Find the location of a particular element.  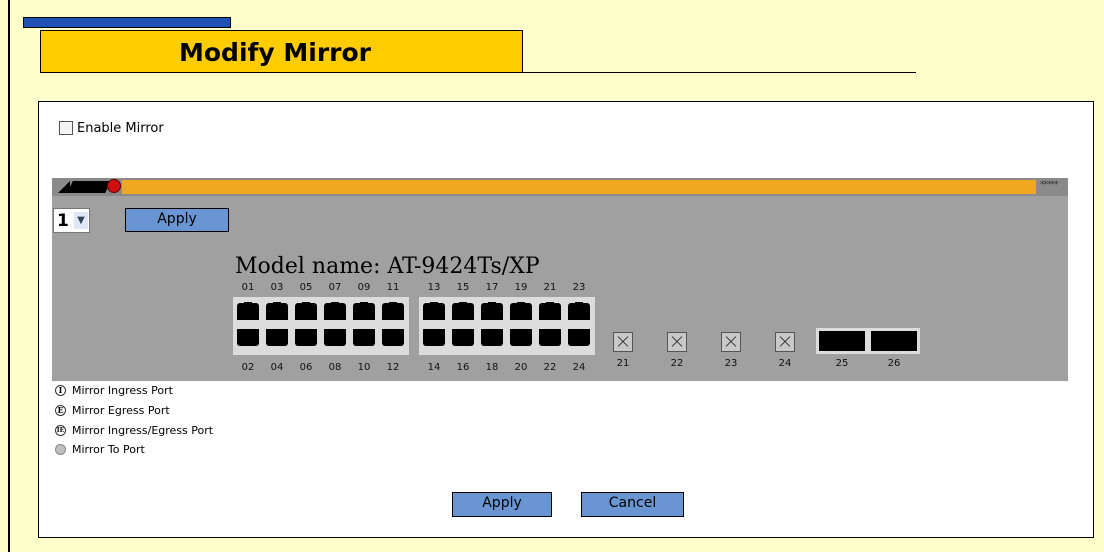

port-number-label: 25 is located at coordinates (842, 363).